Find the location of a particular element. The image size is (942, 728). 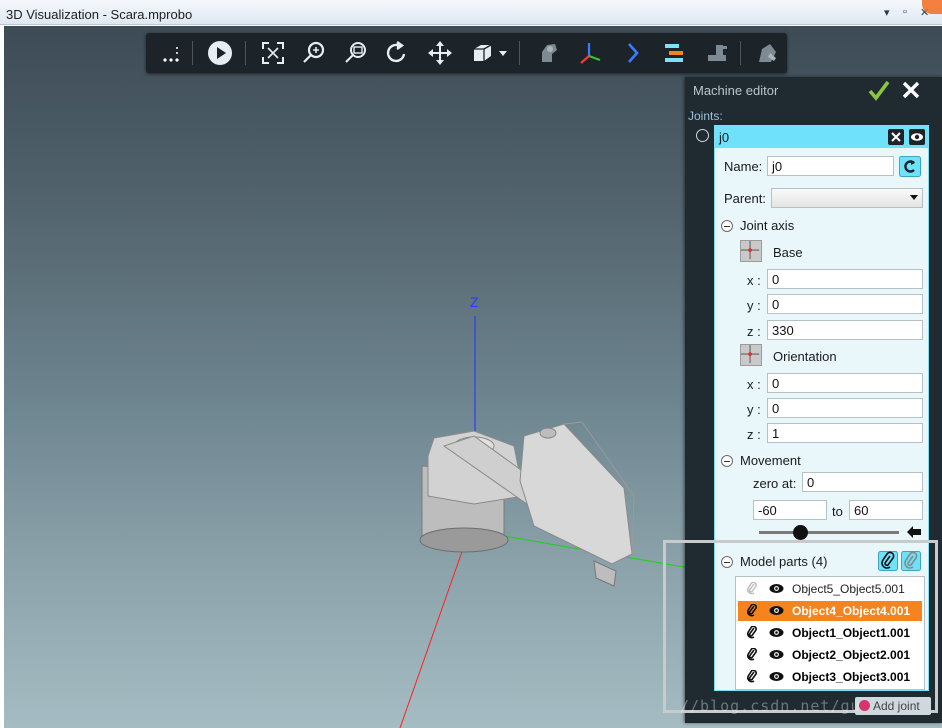

brand-corner-icon is located at coordinates (932, 7).